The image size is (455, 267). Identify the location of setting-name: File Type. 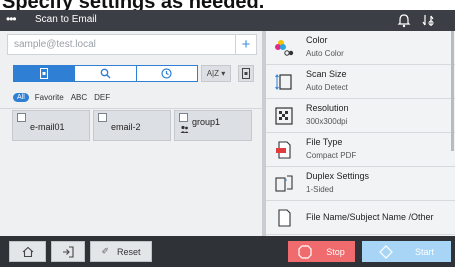
(324, 142).